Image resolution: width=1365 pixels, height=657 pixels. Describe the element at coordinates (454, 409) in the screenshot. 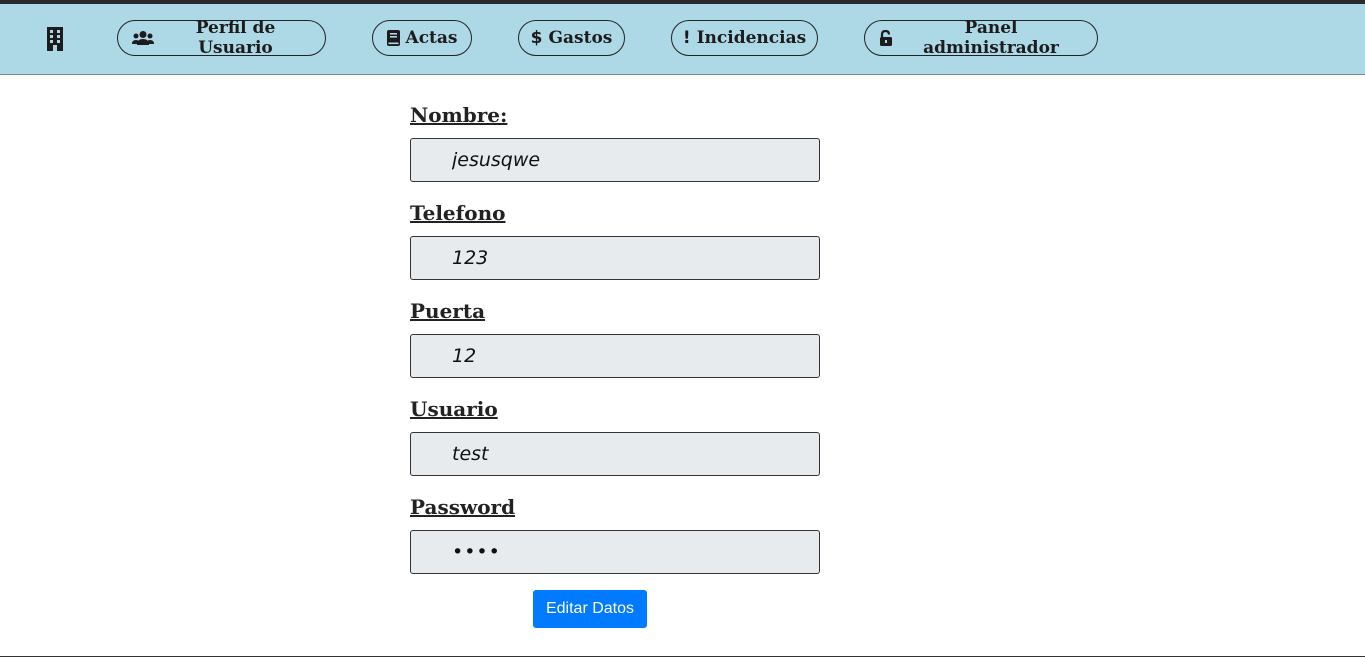

I see `usuario-label: Usuario` at that location.